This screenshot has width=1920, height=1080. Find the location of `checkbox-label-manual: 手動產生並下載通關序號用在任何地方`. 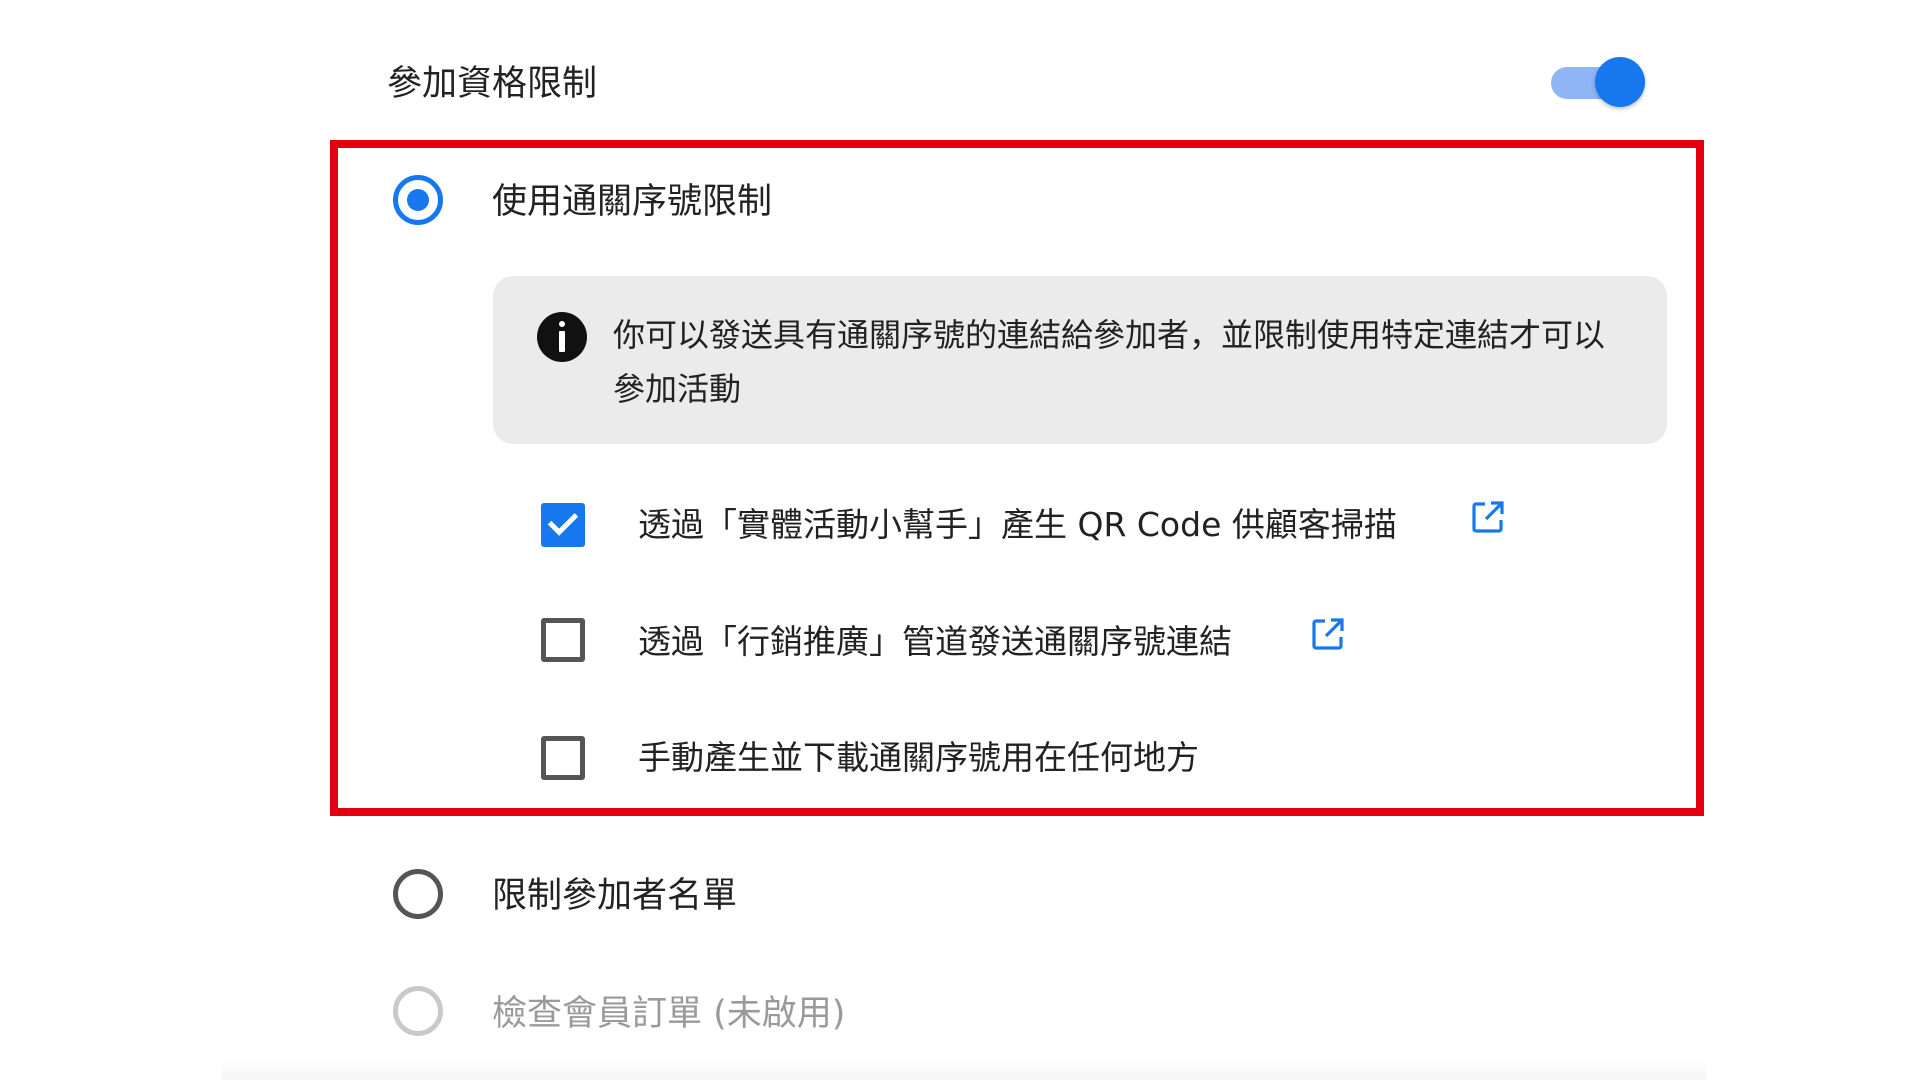

checkbox-label-manual: 手動產生並下載通關序號用在任何地方 is located at coordinates (918, 758).